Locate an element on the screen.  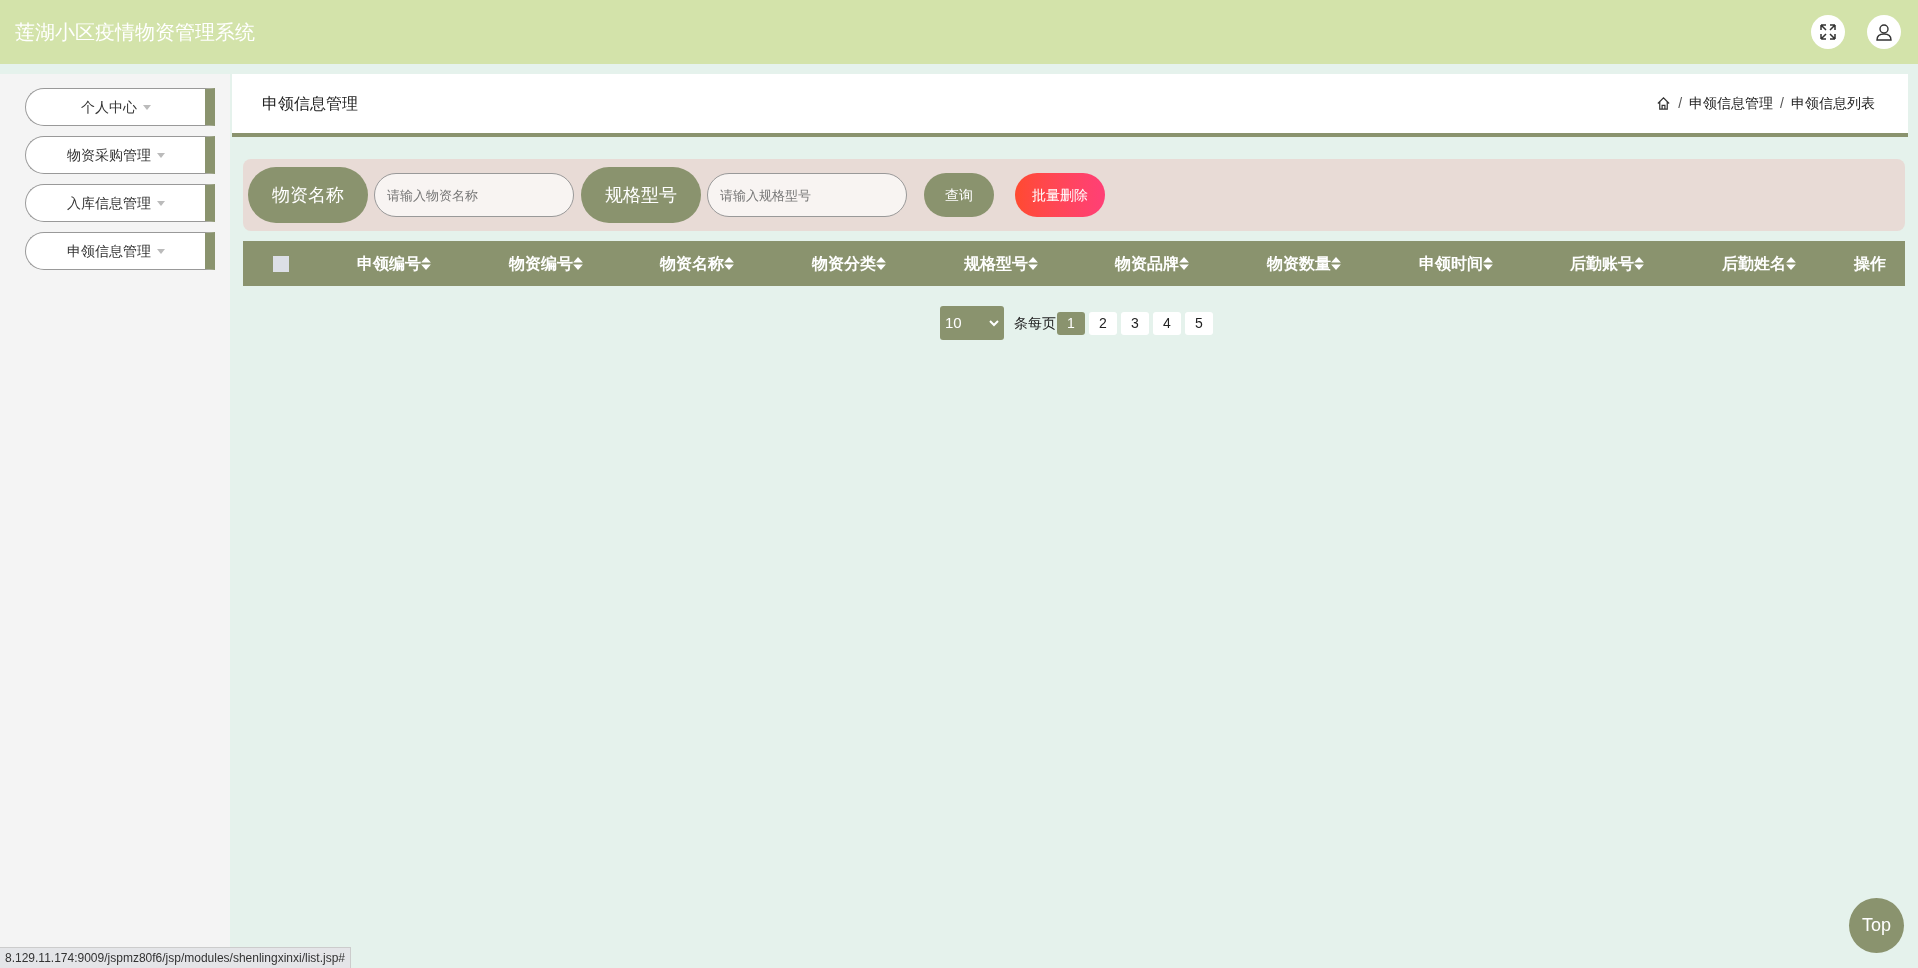
sidebar-menu-item: 申领信息管理 is located at coordinates (120, 251).